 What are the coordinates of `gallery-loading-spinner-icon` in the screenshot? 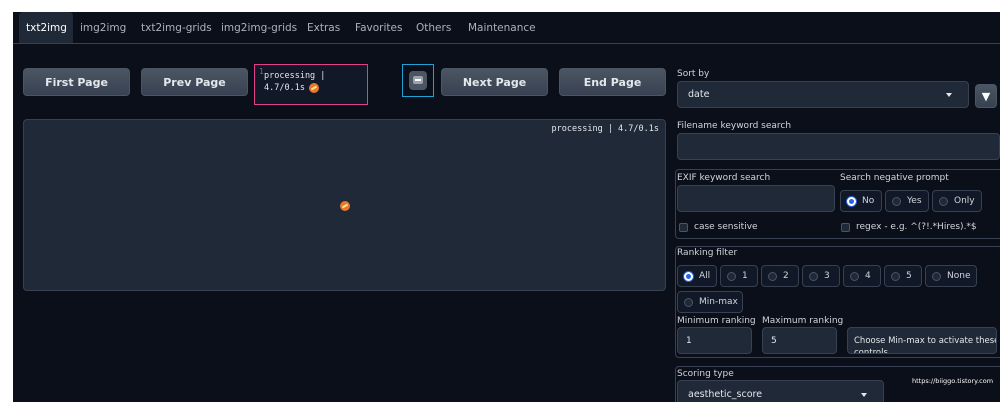 It's located at (345, 206).